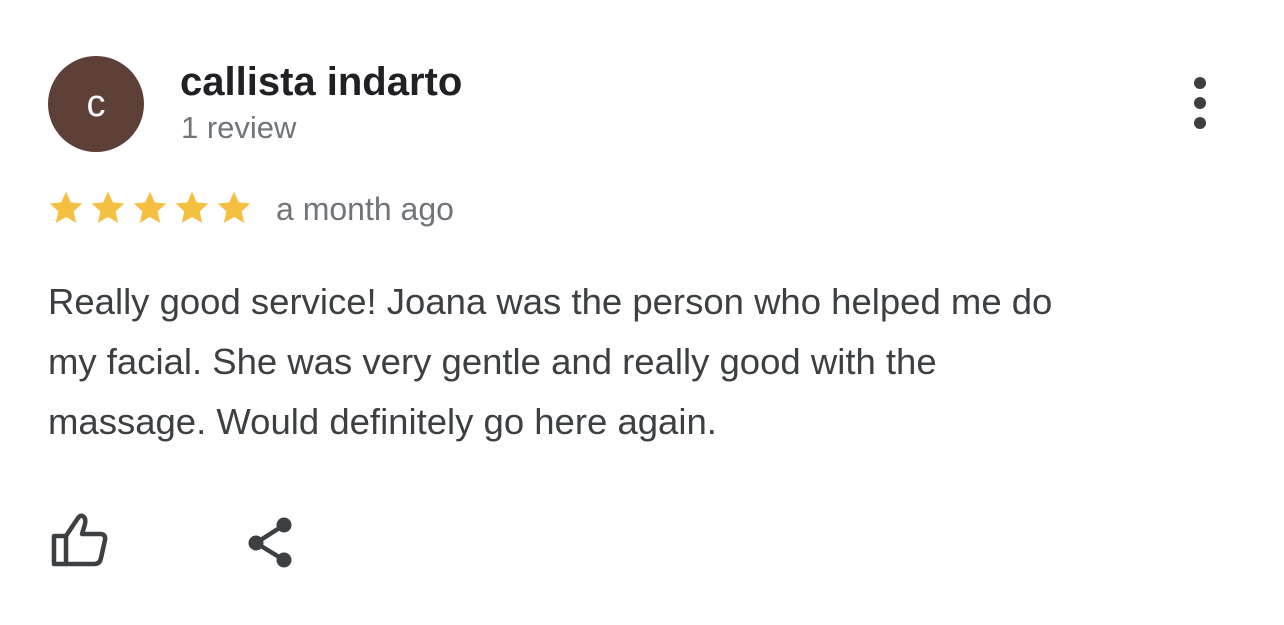  I want to click on share-button, so click(270, 542).